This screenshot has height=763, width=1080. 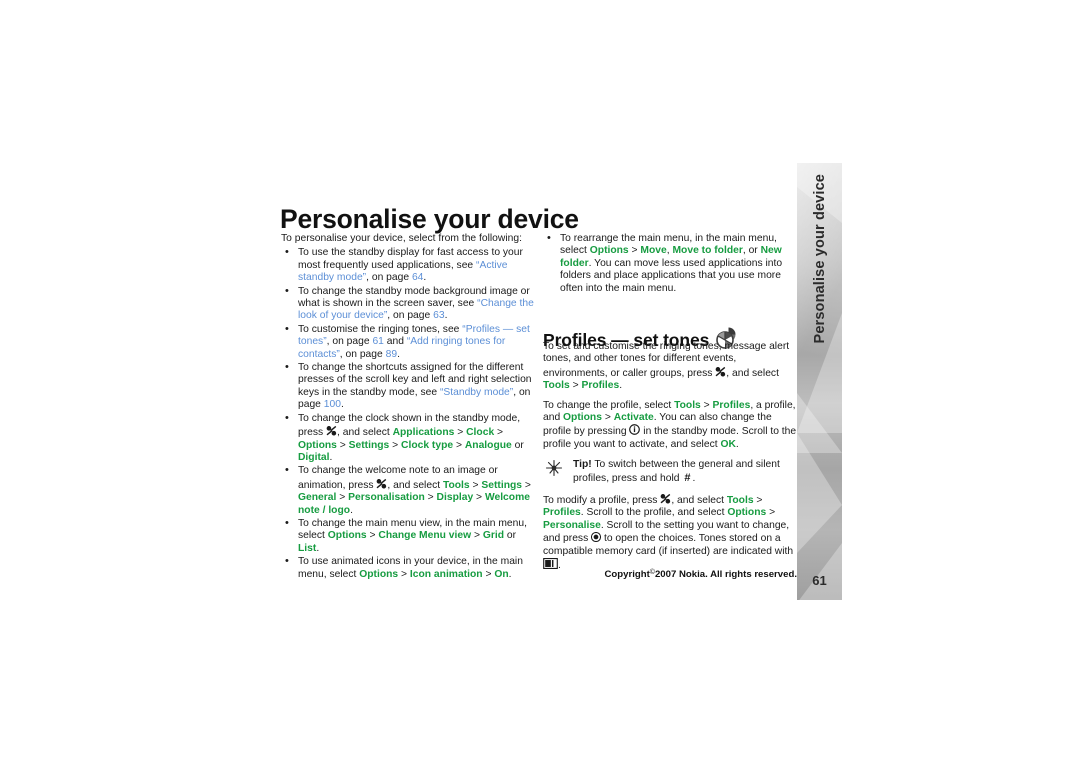 I want to click on chapter-side-tab: Personalise your device 61, so click(x=819, y=381).